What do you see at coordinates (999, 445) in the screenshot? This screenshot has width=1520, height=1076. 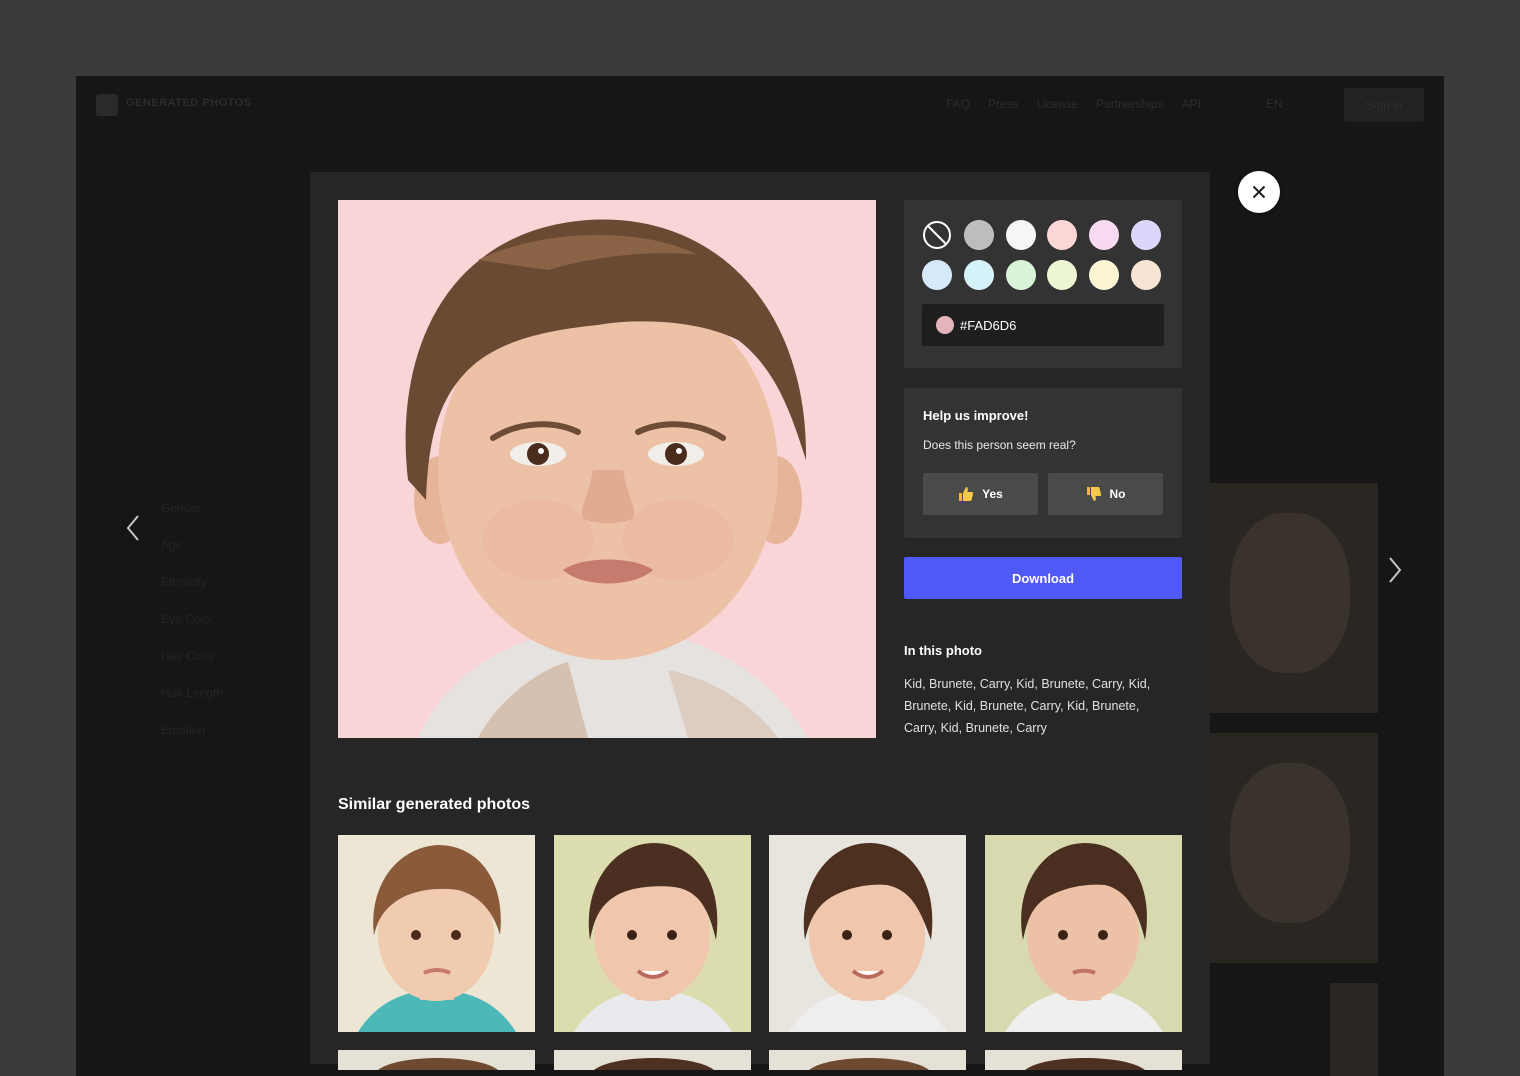 I see `feedback-question: Does this person seem real?` at bounding box center [999, 445].